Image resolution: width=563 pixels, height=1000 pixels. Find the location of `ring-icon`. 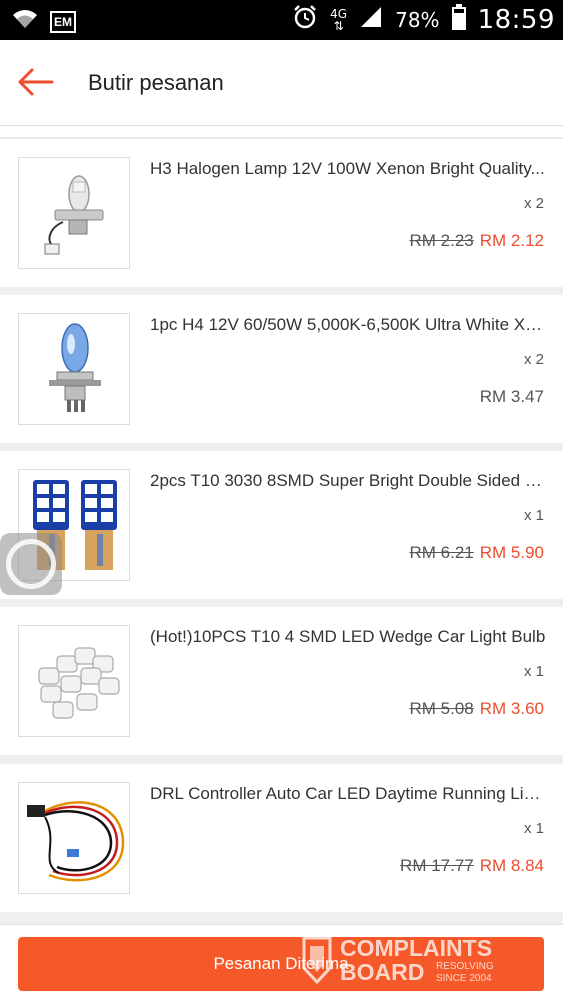

ring-icon is located at coordinates (31, 564).